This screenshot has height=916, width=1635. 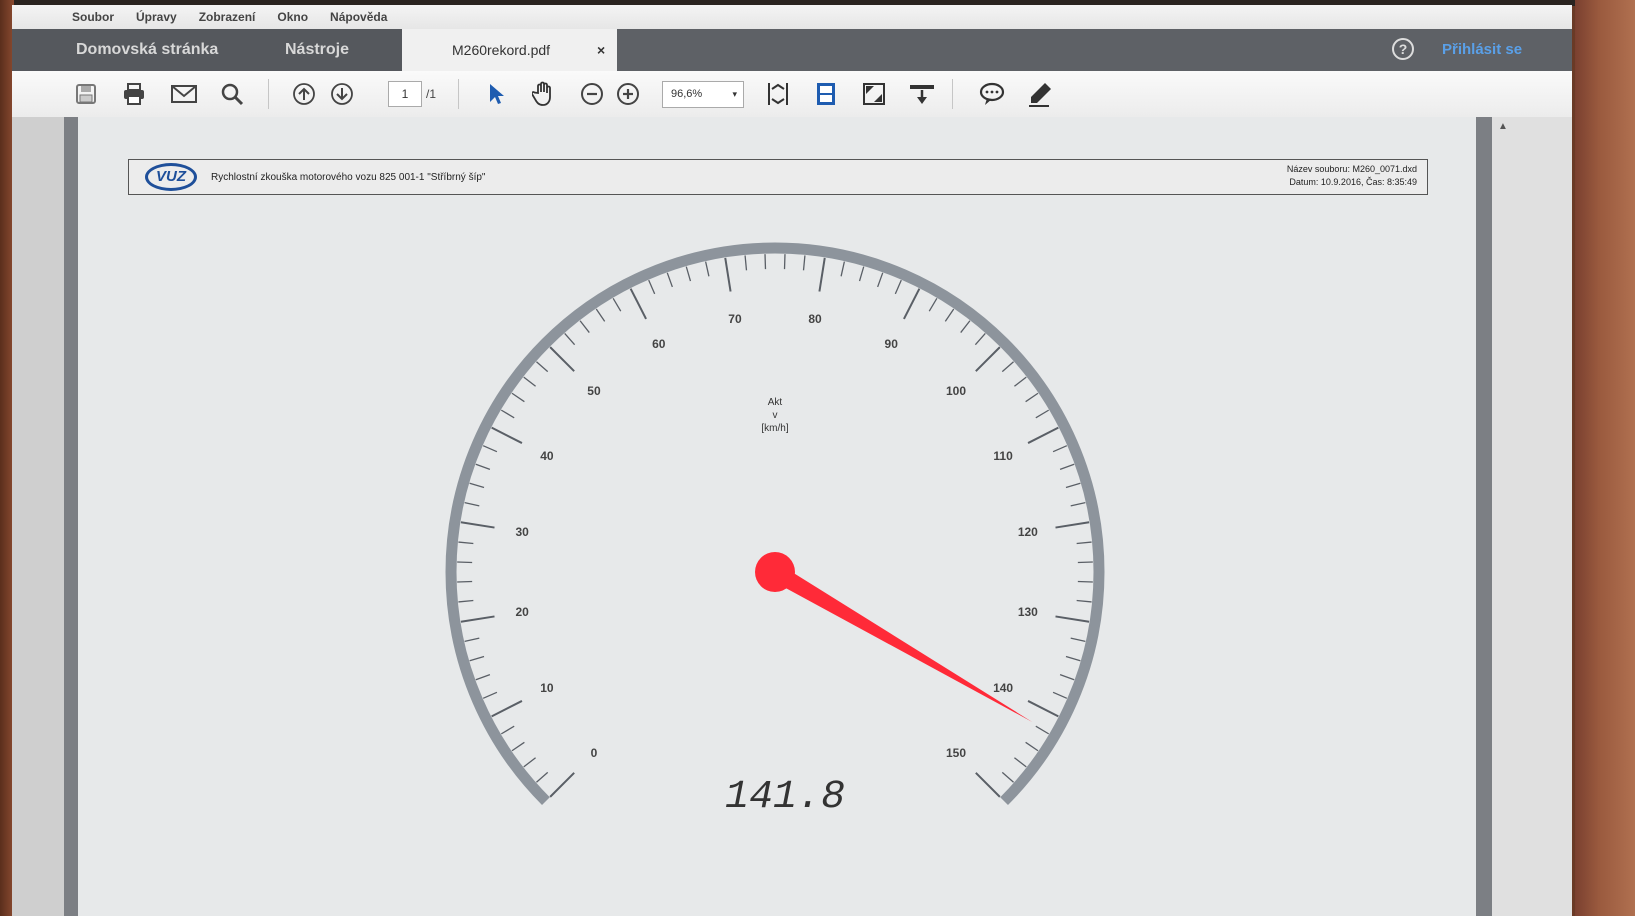 What do you see at coordinates (547, 456) in the screenshot?
I see `gauge-tick-label: 40` at bounding box center [547, 456].